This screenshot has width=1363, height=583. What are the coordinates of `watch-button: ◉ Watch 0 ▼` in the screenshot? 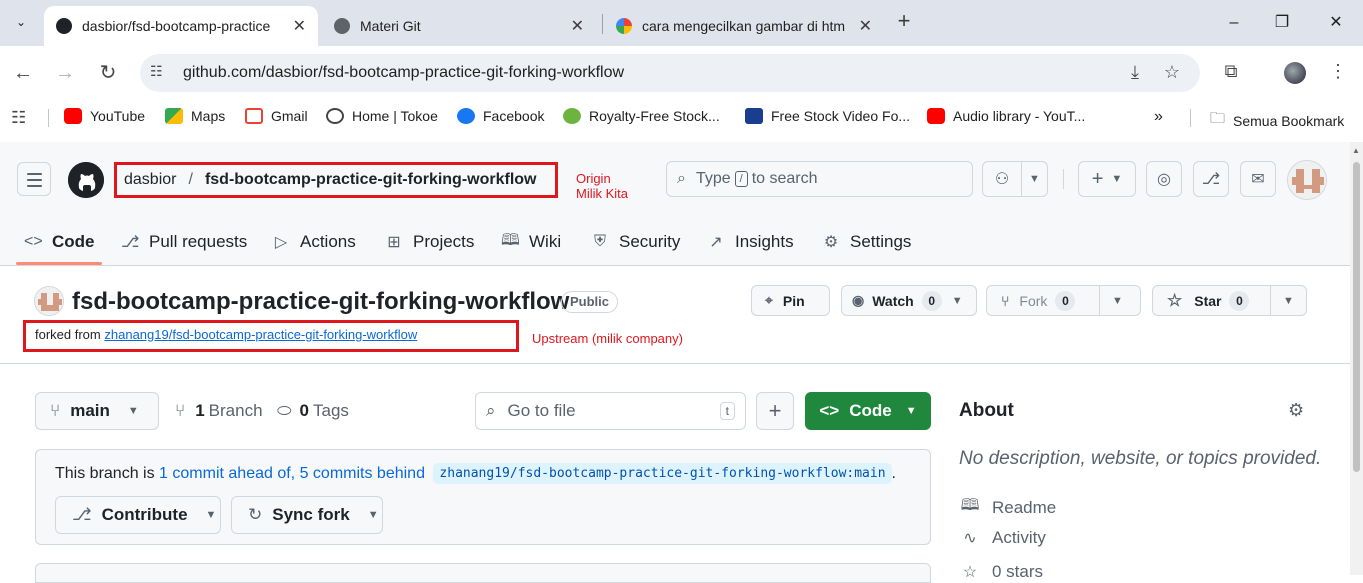 It's located at (909, 300).